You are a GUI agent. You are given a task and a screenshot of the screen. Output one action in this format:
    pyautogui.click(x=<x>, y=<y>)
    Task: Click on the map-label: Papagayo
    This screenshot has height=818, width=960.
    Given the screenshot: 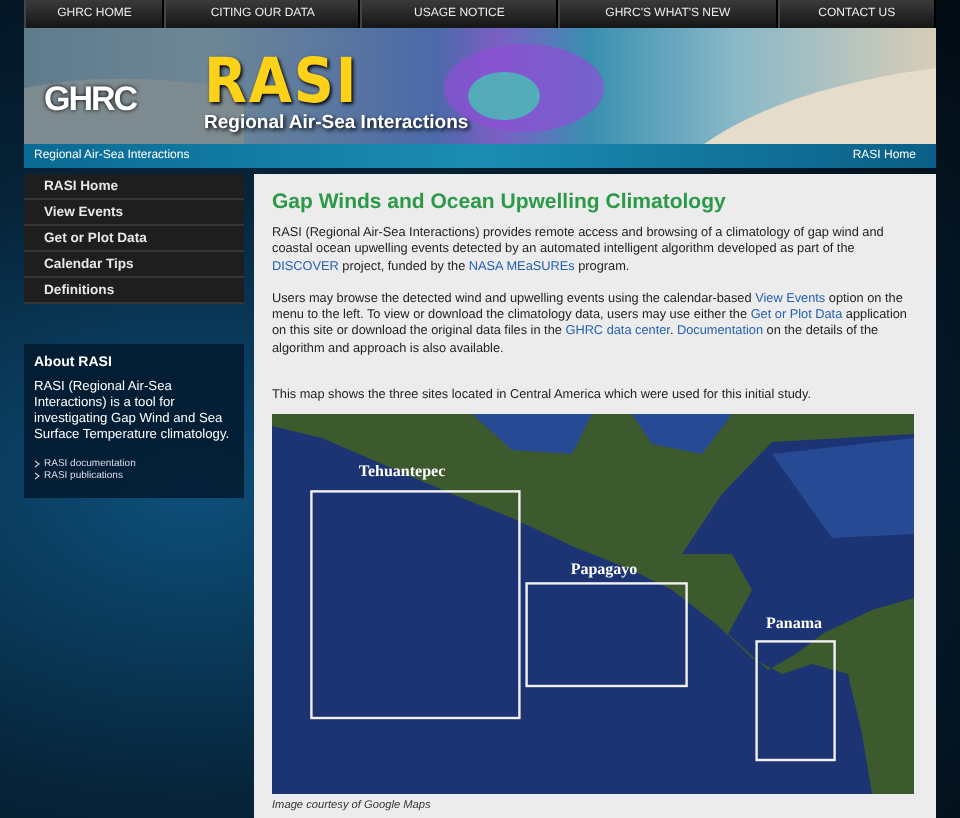 What is the action you would take?
    pyautogui.click(x=604, y=569)
    